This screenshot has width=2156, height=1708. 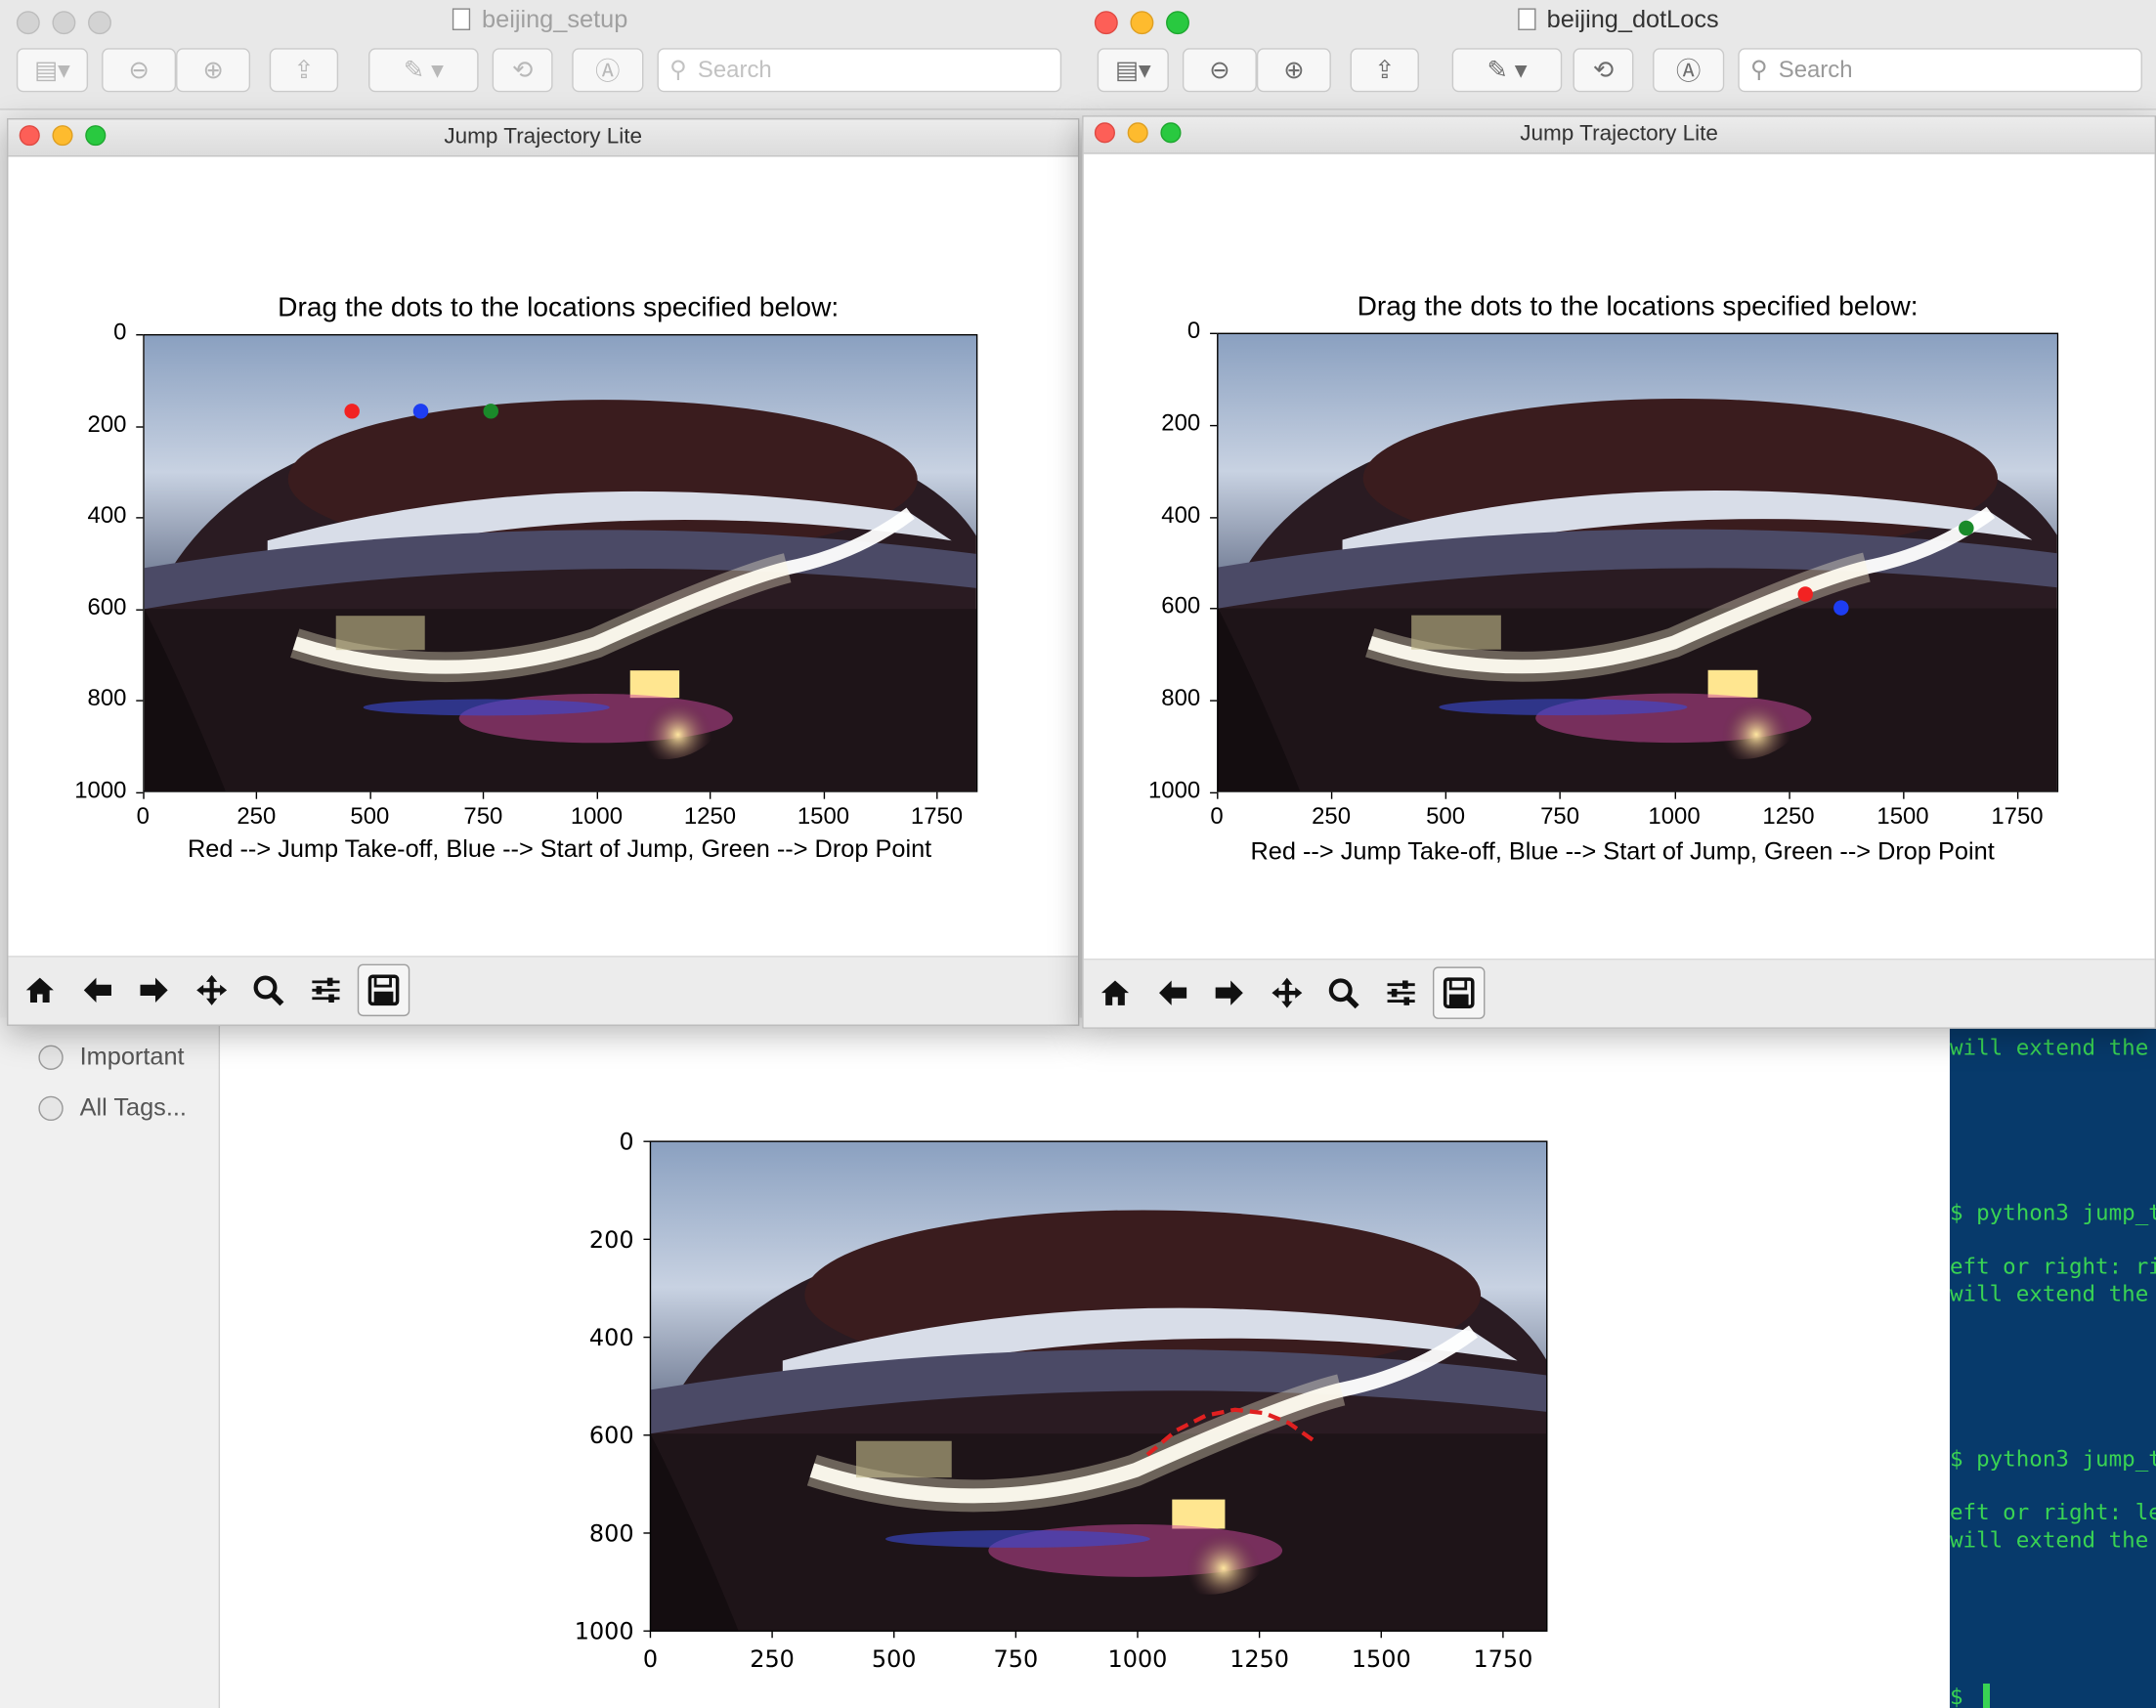 What do you see at coordinates (823, 816) in the screenshot?
I see `x-tick-label: 1500` at bounding box center [823, 816].